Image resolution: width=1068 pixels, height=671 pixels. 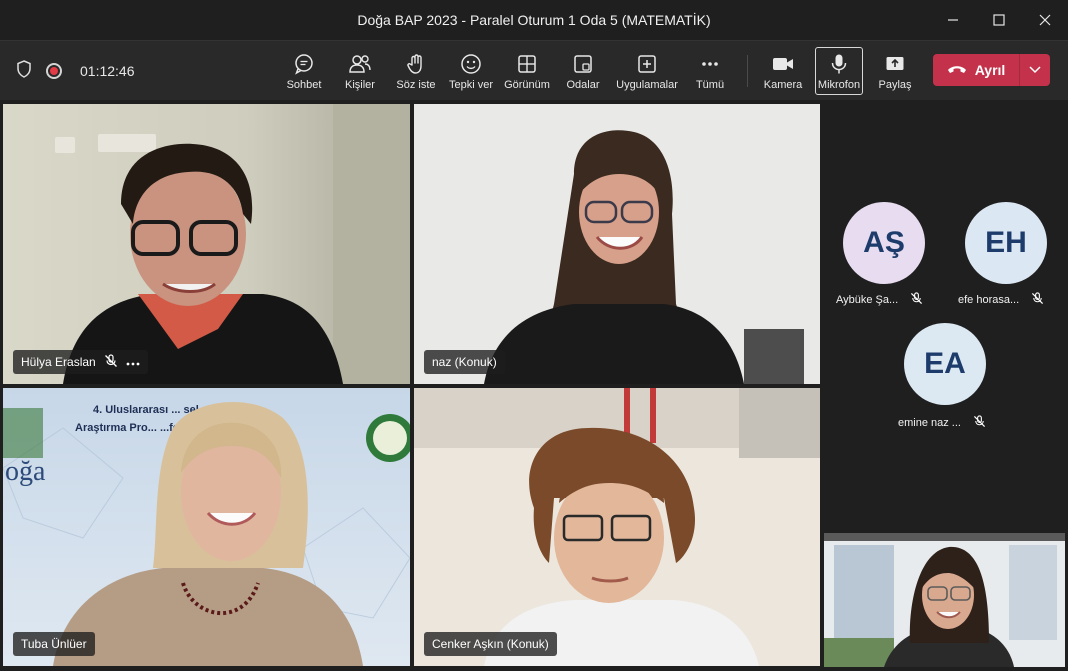 What do you see at coordinates (304, 85) in the screenshot?
I see `chat-label: Sohbet` at bounding box center [304, 85].